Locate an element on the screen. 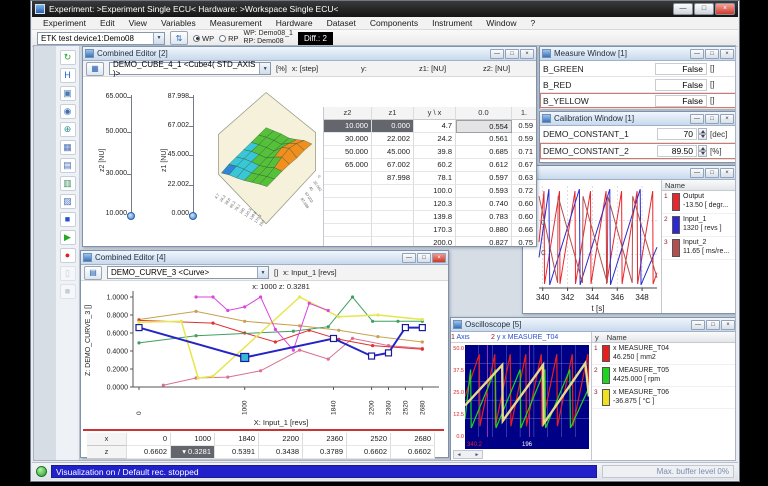  ce2-z2-cell: 50.000 is located at coordinates (348, 152).